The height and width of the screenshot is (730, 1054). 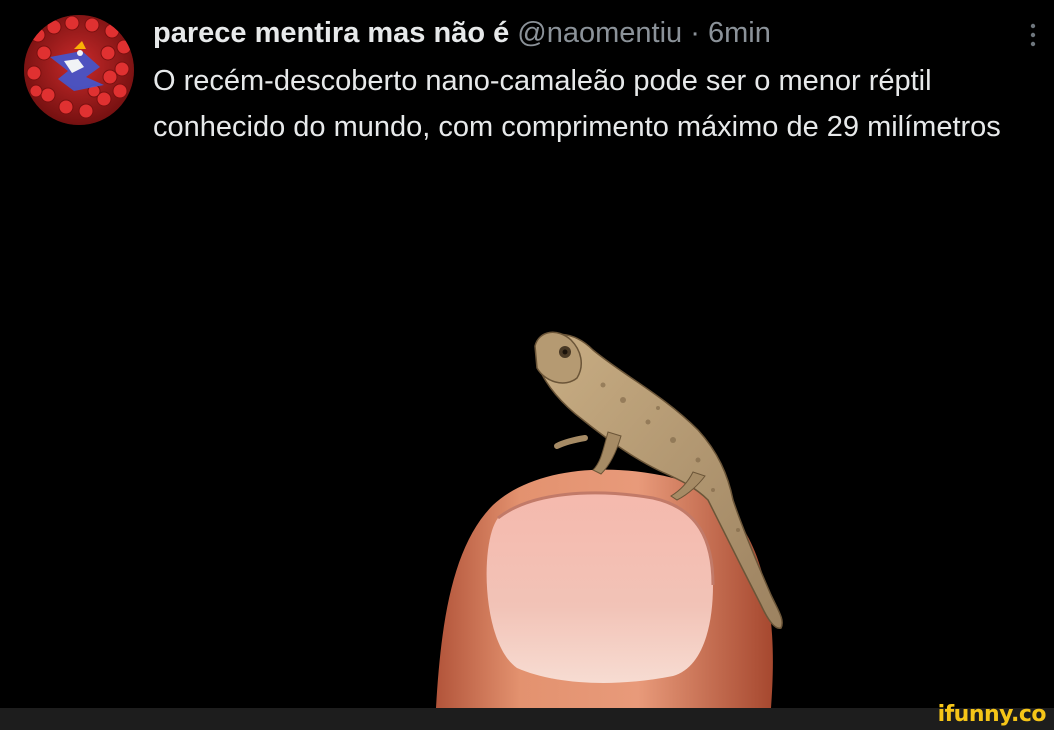 I want to click on watermark-text: ifunny.co, so click(x=992, y=714).